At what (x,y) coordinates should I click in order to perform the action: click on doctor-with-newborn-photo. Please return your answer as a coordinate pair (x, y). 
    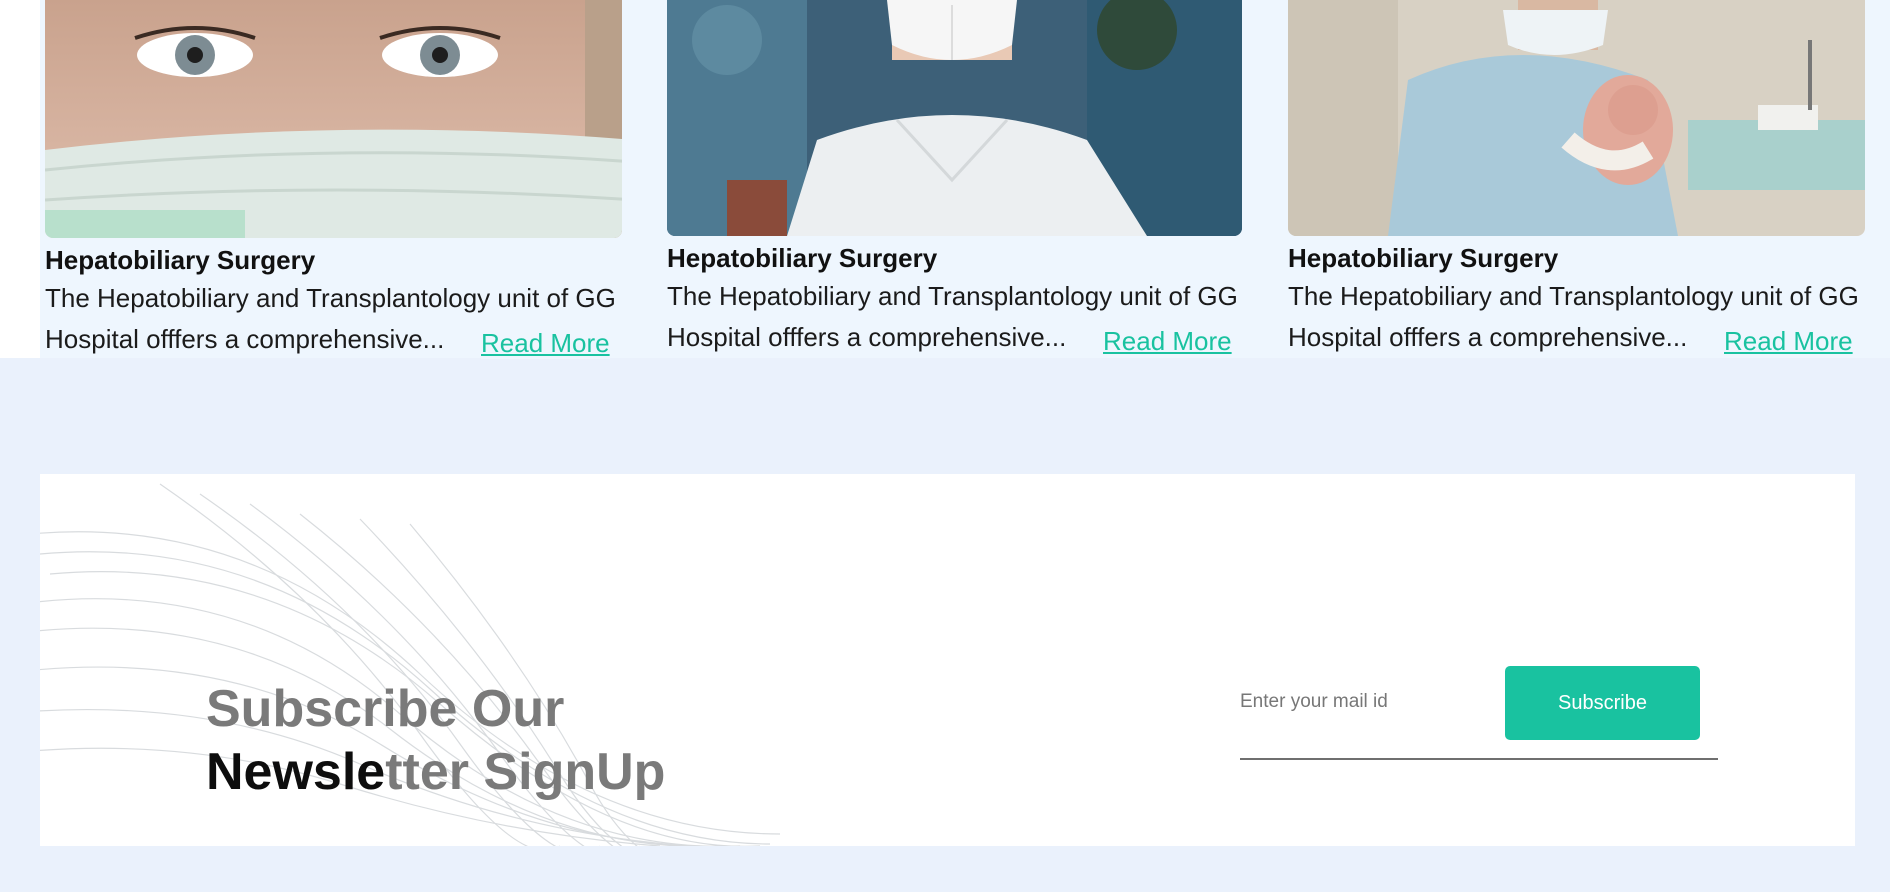
    Looking at the image, I should click on (1576, 118).